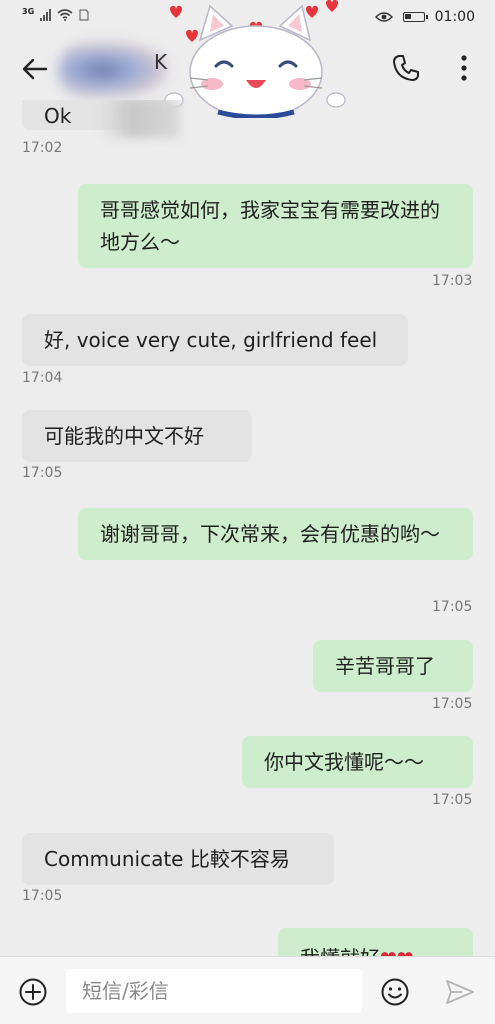 Image resolution: width=495 pixels, height=1024 pixels. What do you see at coordinates (385, 666) in the screenshot?
I see `message-text: 辛苦哥哥了` at bounding box center [385, 666].